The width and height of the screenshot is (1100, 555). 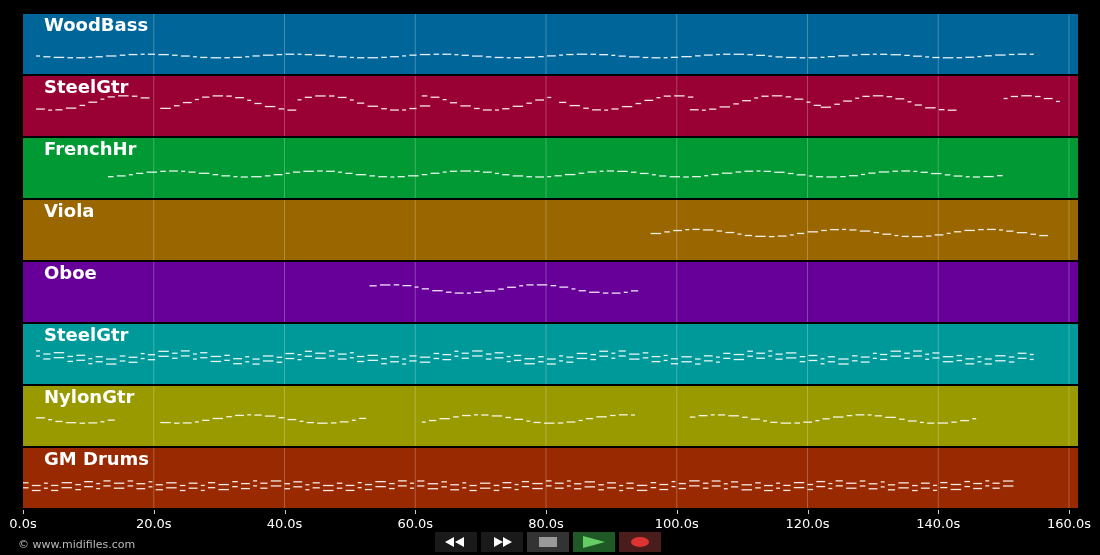 What do you see at coordinates (69, 211) in the screenshot?
I see `track-name: Viola` at bounding box center [69, 211].